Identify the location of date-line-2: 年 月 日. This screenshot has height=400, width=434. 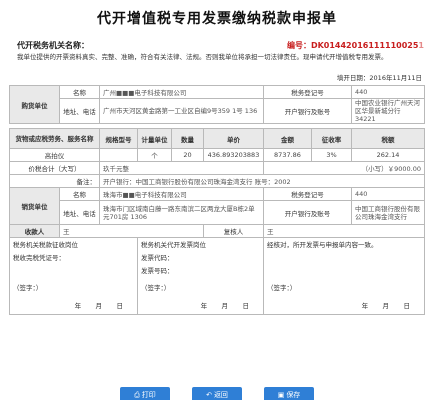
(200, 305).